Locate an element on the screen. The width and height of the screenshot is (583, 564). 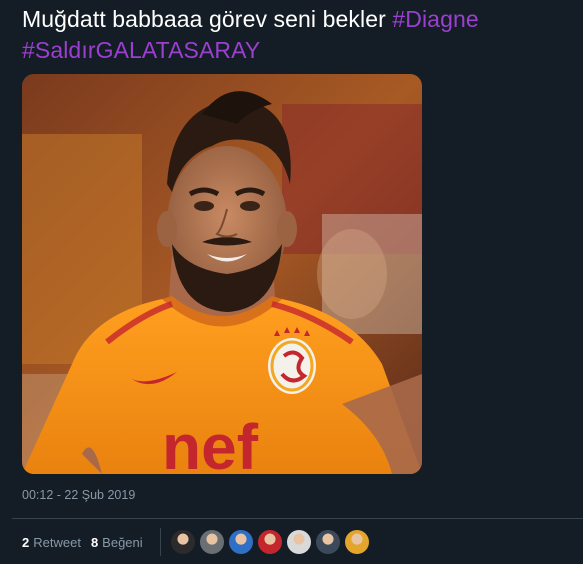
stats-separator is located at coordinates (160, 542).